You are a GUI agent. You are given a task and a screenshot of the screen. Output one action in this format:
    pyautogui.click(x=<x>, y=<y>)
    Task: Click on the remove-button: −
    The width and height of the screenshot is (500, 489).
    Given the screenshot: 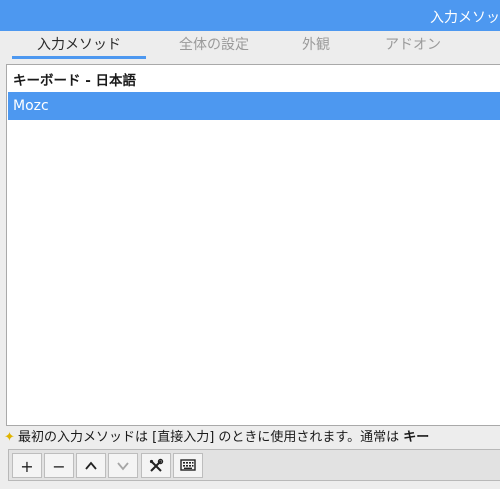 What is the action you would take?
    pyautogui.click(x=59, y=465)
    